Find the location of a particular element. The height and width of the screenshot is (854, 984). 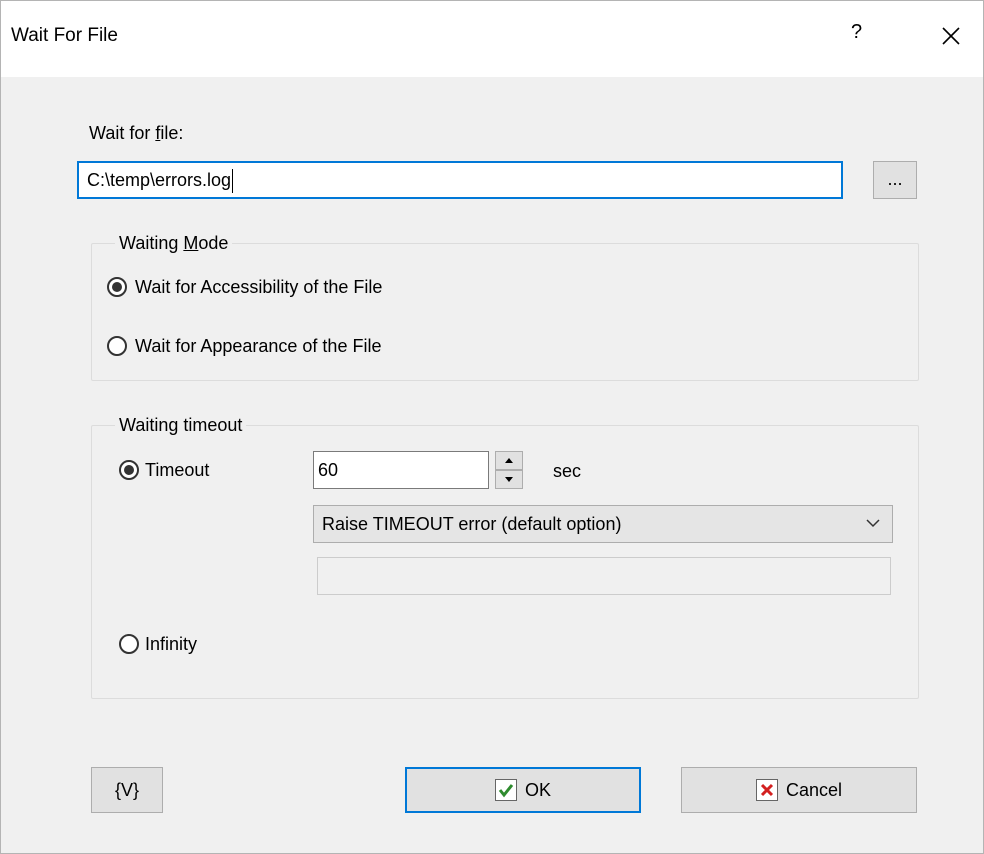

timeout-message-input is located at coordinates (604, 576).